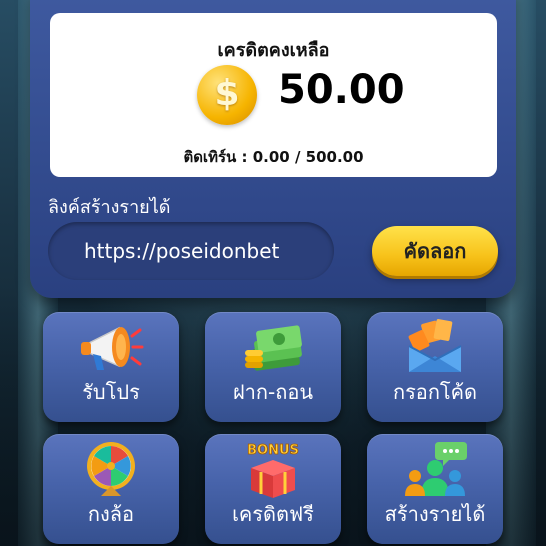  Describe the element at coordinates (435, 251) in the screenshot. I see `copy-button: คัดลอก` at that location.